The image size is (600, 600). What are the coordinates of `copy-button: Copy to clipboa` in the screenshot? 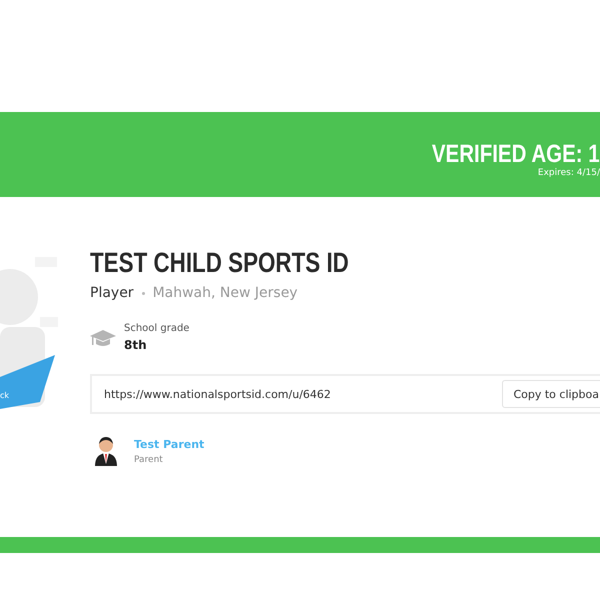 It's located at (551, 394).